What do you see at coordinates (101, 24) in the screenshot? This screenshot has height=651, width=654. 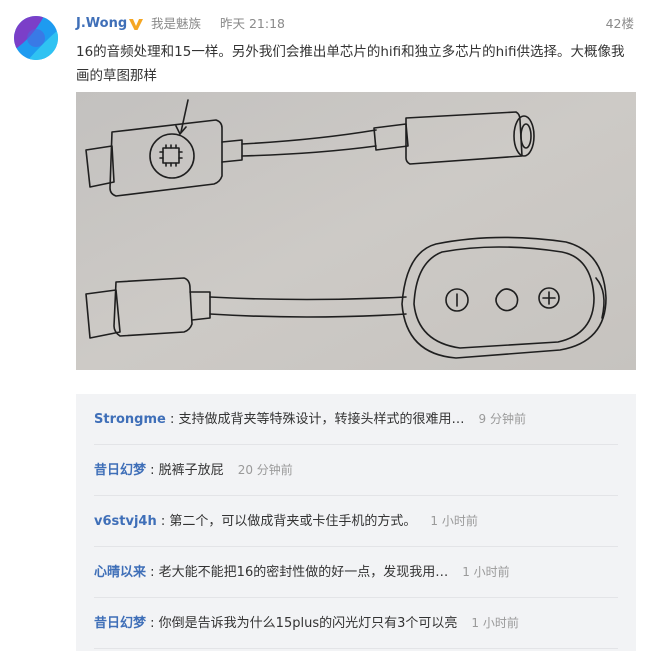 I see `username-link: J.Wong` at bounding box center [101, 24].